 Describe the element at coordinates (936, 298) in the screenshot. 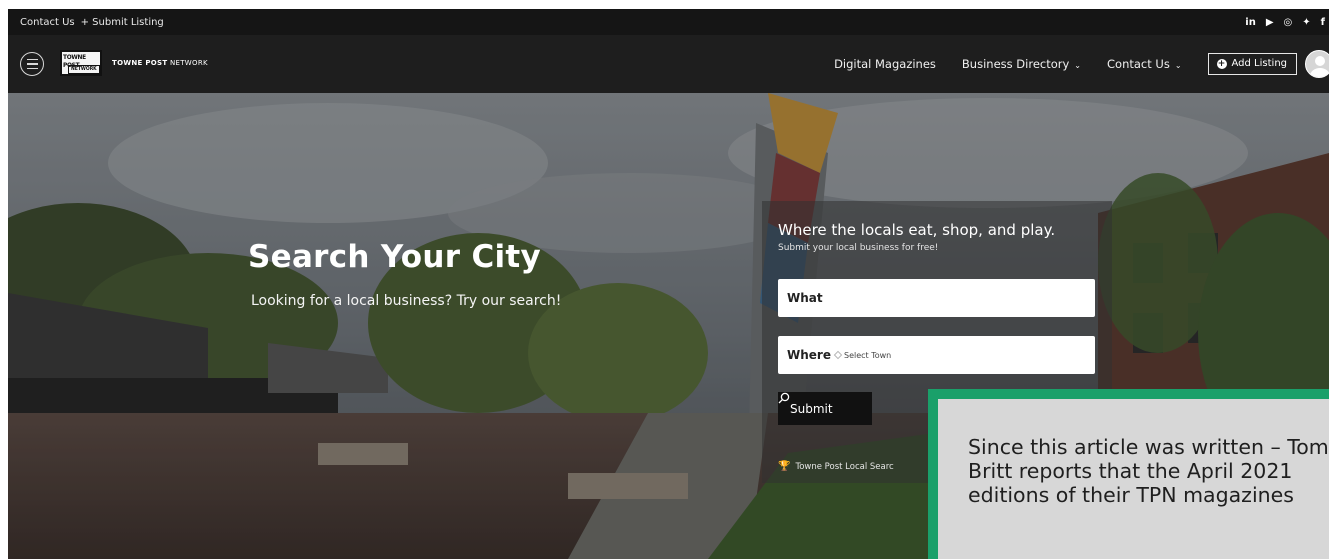

I see `what-input: What` at that location.